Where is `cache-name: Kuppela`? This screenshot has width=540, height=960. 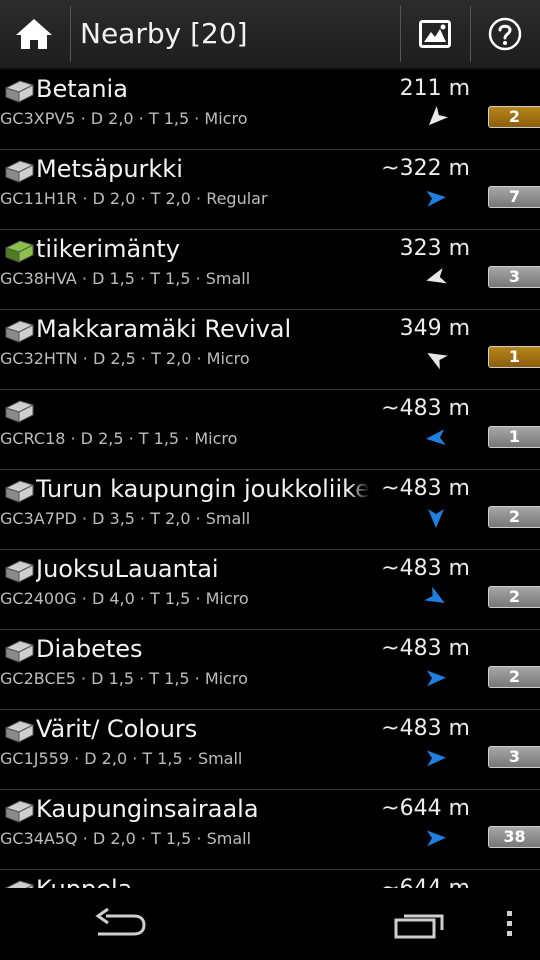 cache-name: Kuppela is located at coordinates (203, 880).